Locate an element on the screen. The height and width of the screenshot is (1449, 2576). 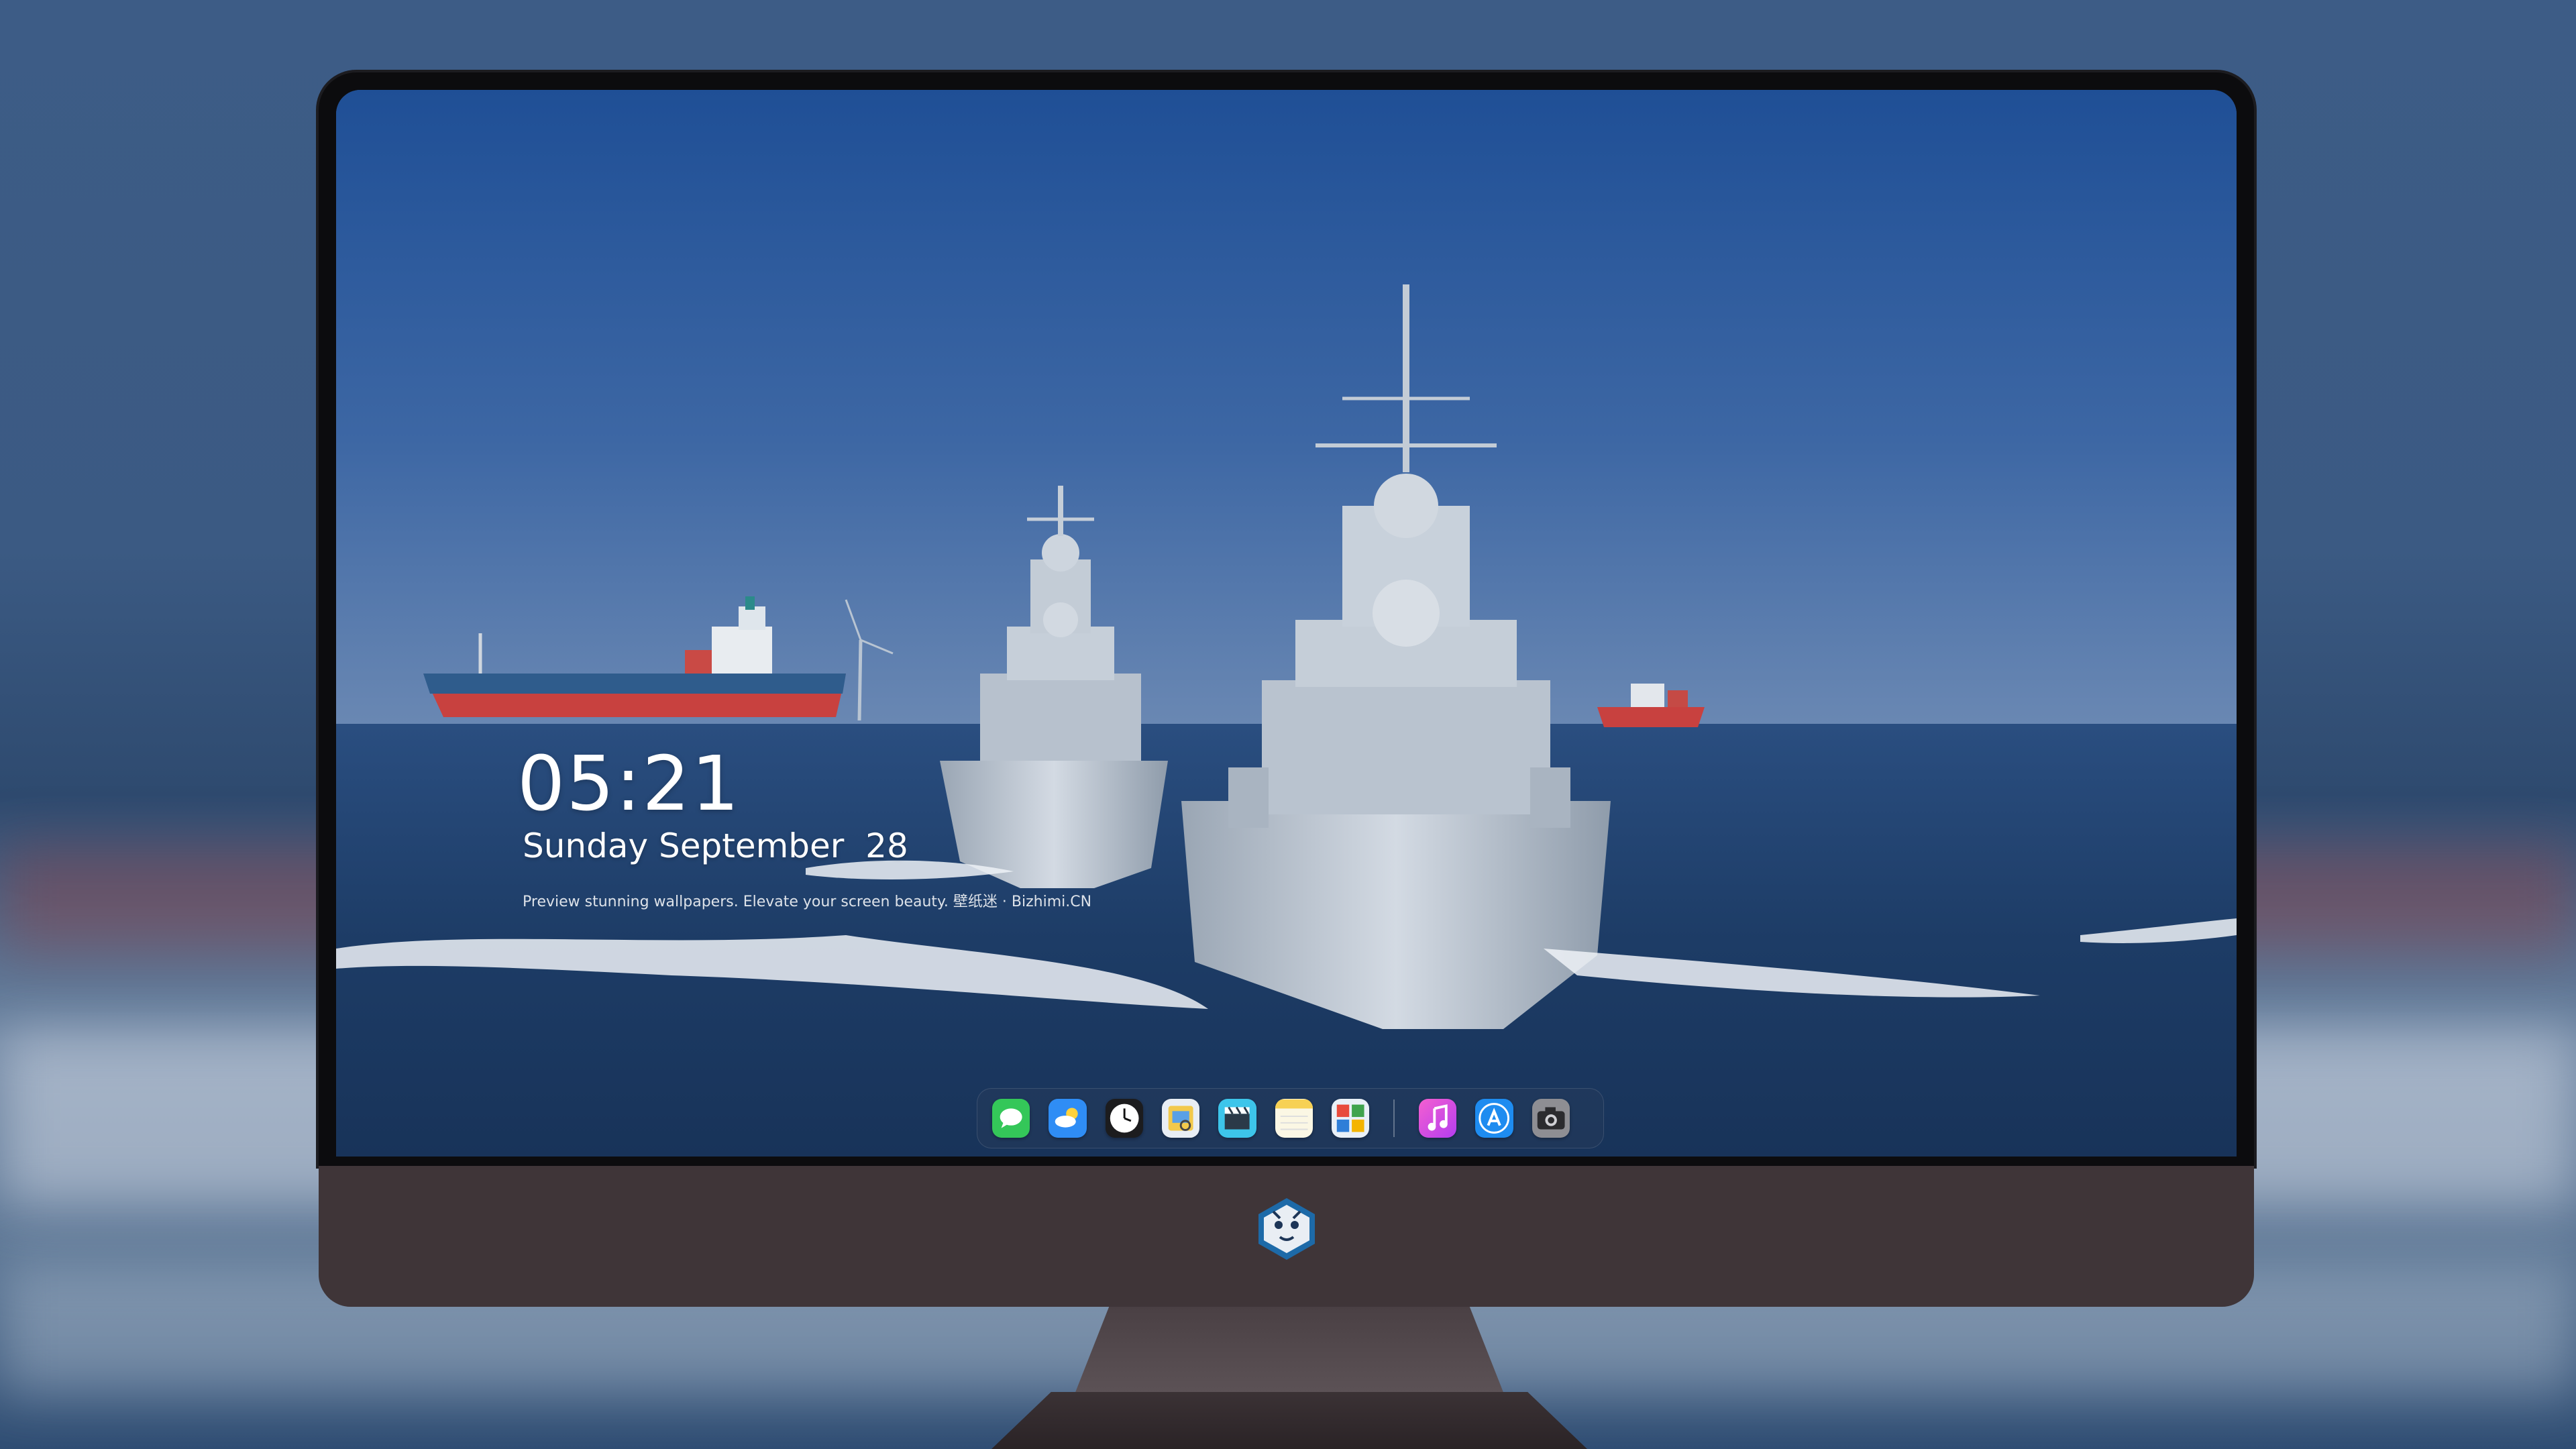
clock-icon is located at coordinates (1124, 1118).